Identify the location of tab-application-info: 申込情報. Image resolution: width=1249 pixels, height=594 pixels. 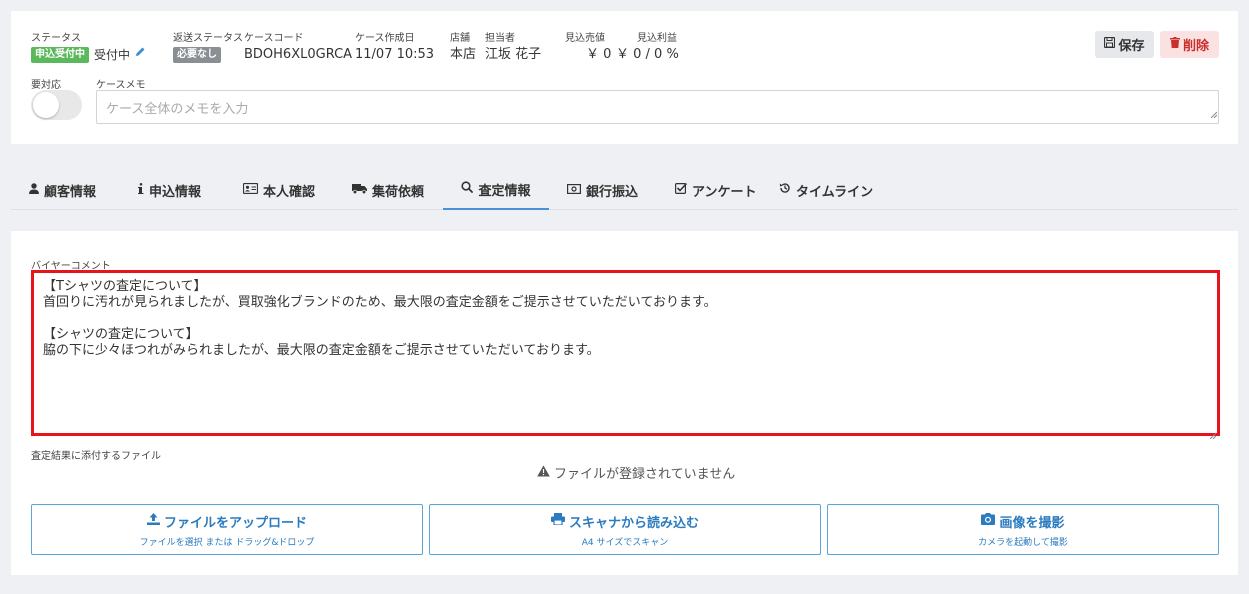
(169, 190).